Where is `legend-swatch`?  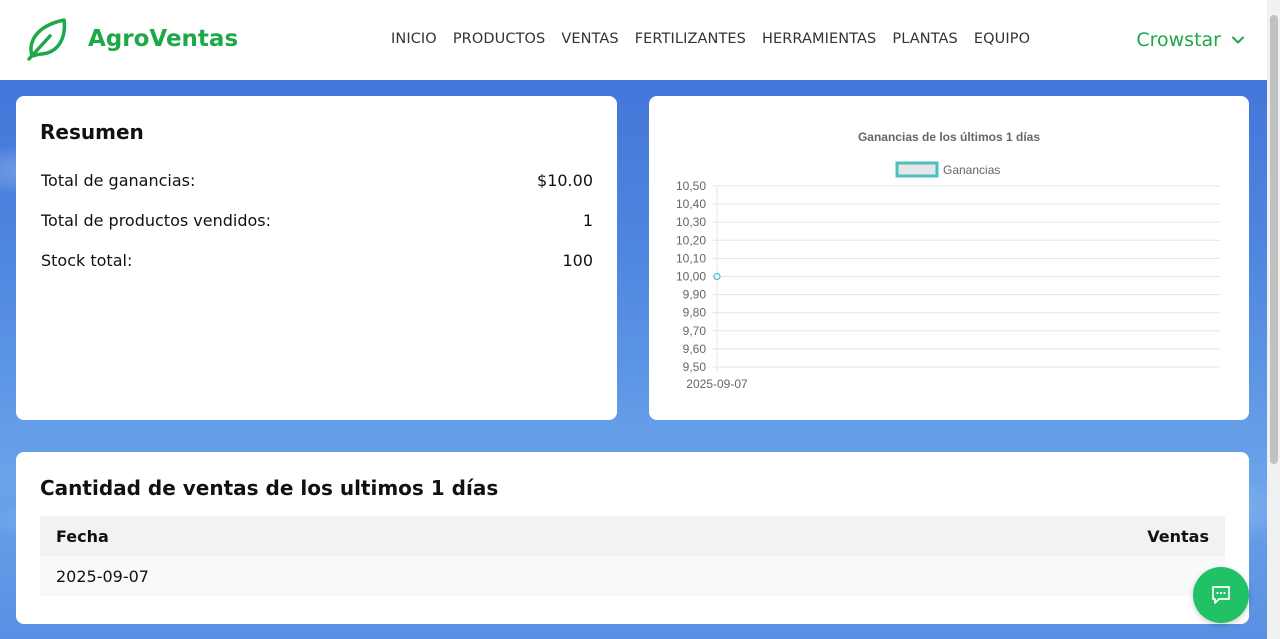 legend-swatch is located at coordinates (917, 169).